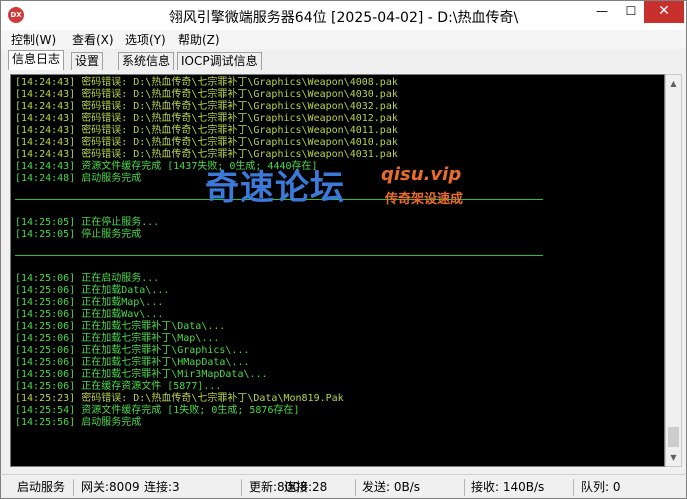  Describe the element at coordinates (33, 39) in the screenshot. I see `menu-control: 控制(W)` at that location.